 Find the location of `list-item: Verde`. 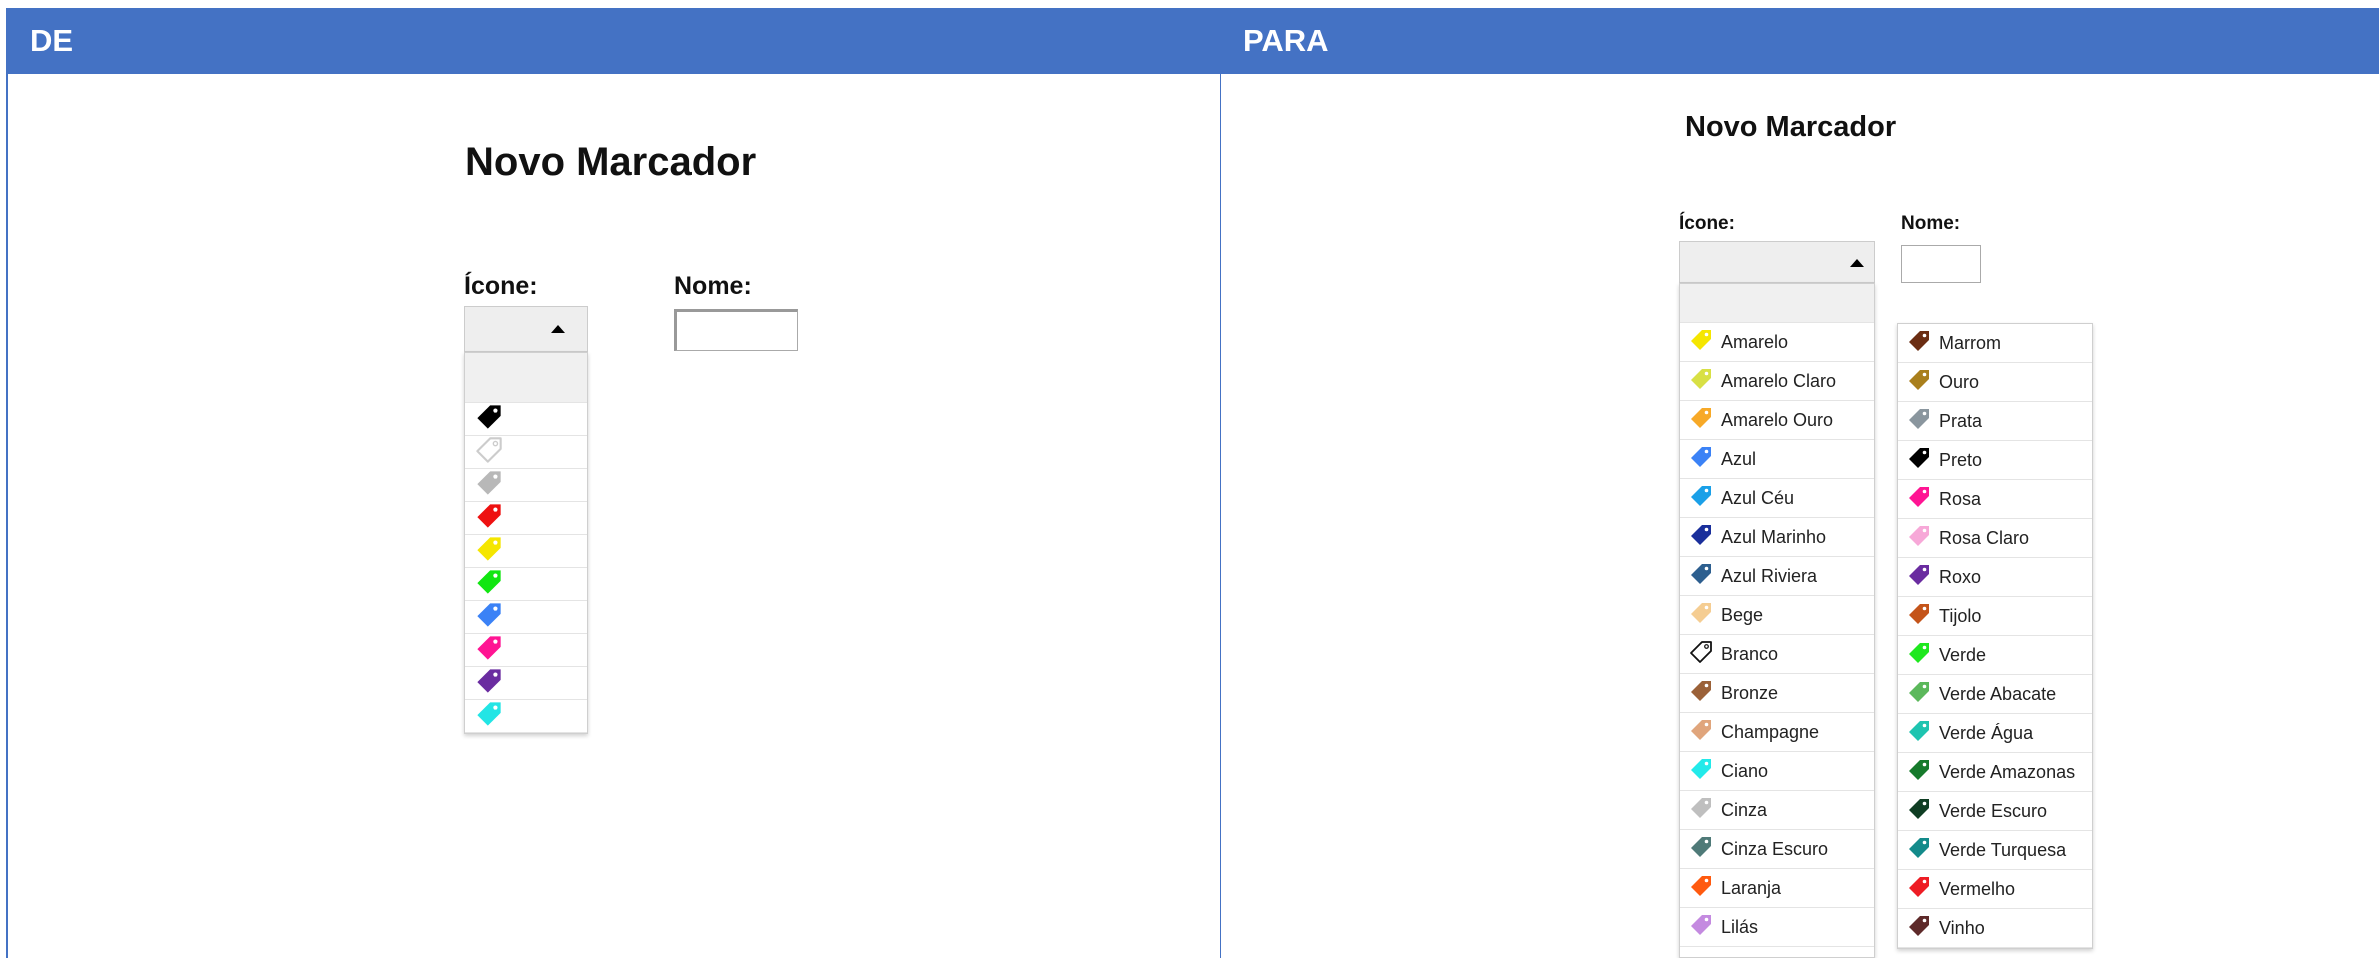

list-item: Verde is located at coordinates (1995, 655).